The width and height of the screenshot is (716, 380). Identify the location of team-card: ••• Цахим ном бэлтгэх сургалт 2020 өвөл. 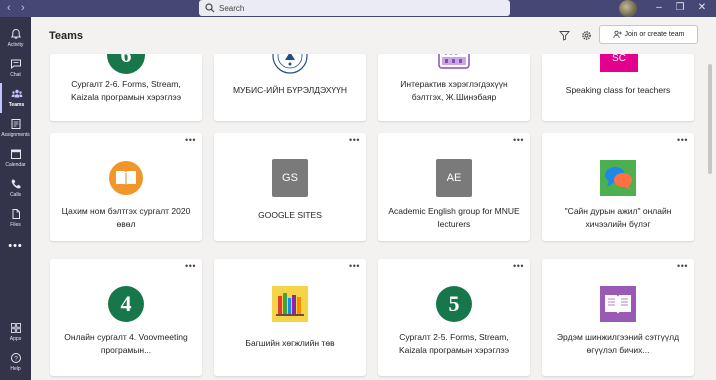
(126, 187).